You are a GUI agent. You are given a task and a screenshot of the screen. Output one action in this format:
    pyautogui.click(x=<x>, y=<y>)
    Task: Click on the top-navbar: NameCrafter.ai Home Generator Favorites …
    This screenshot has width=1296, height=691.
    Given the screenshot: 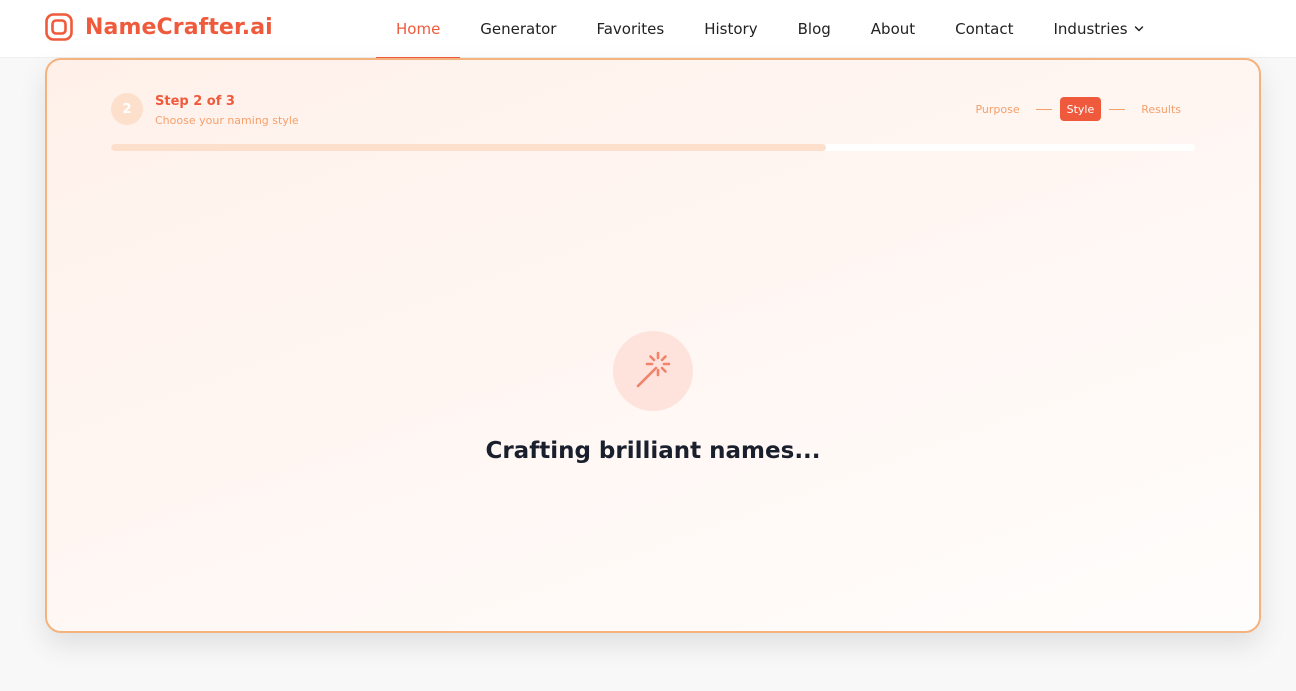 What is the action you would take?
    pyautogui.click(x=648, y=29)
    